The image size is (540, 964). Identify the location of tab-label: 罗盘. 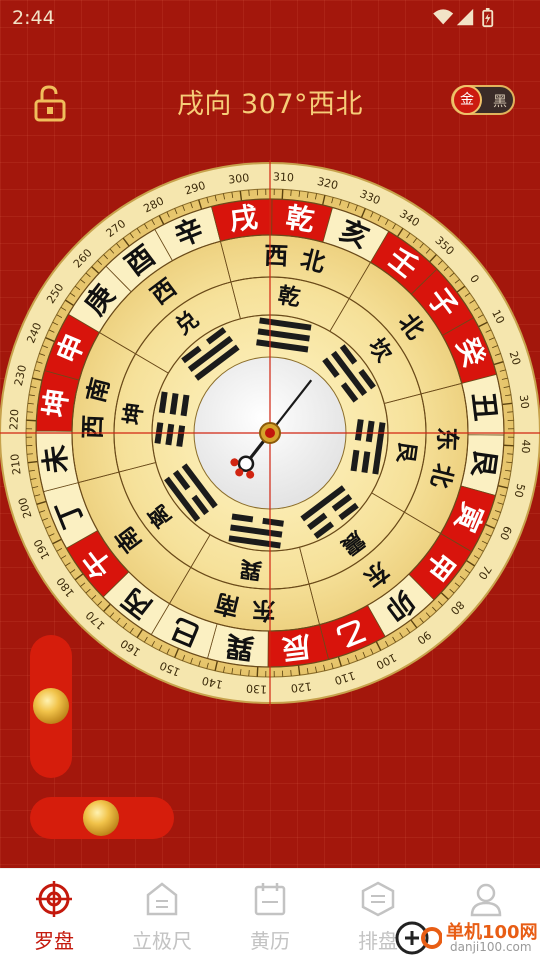
(54, 939).